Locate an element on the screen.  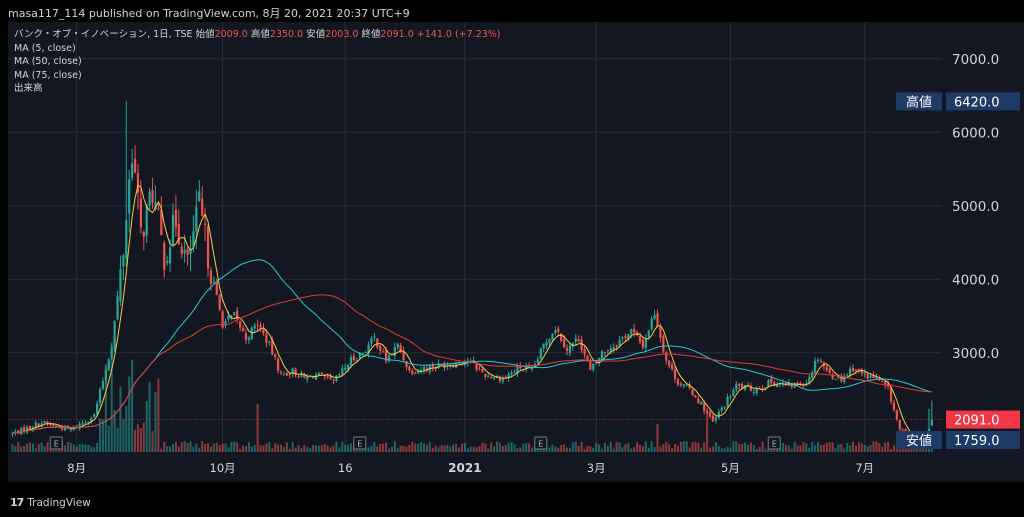
legend-ma5: MA (5, close) is located at coordinates (257, 49).